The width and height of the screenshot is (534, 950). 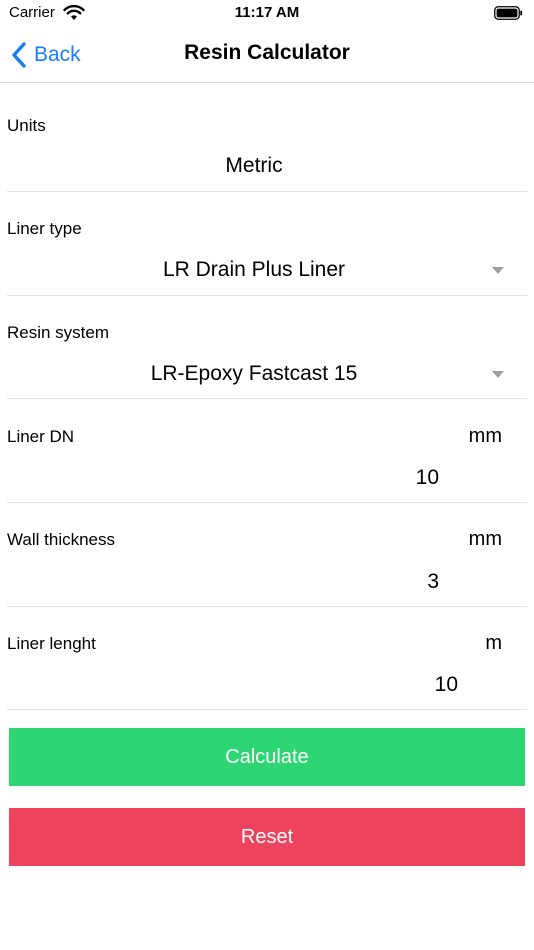 I want to click on battery-icon, so click(x=508, y=13).